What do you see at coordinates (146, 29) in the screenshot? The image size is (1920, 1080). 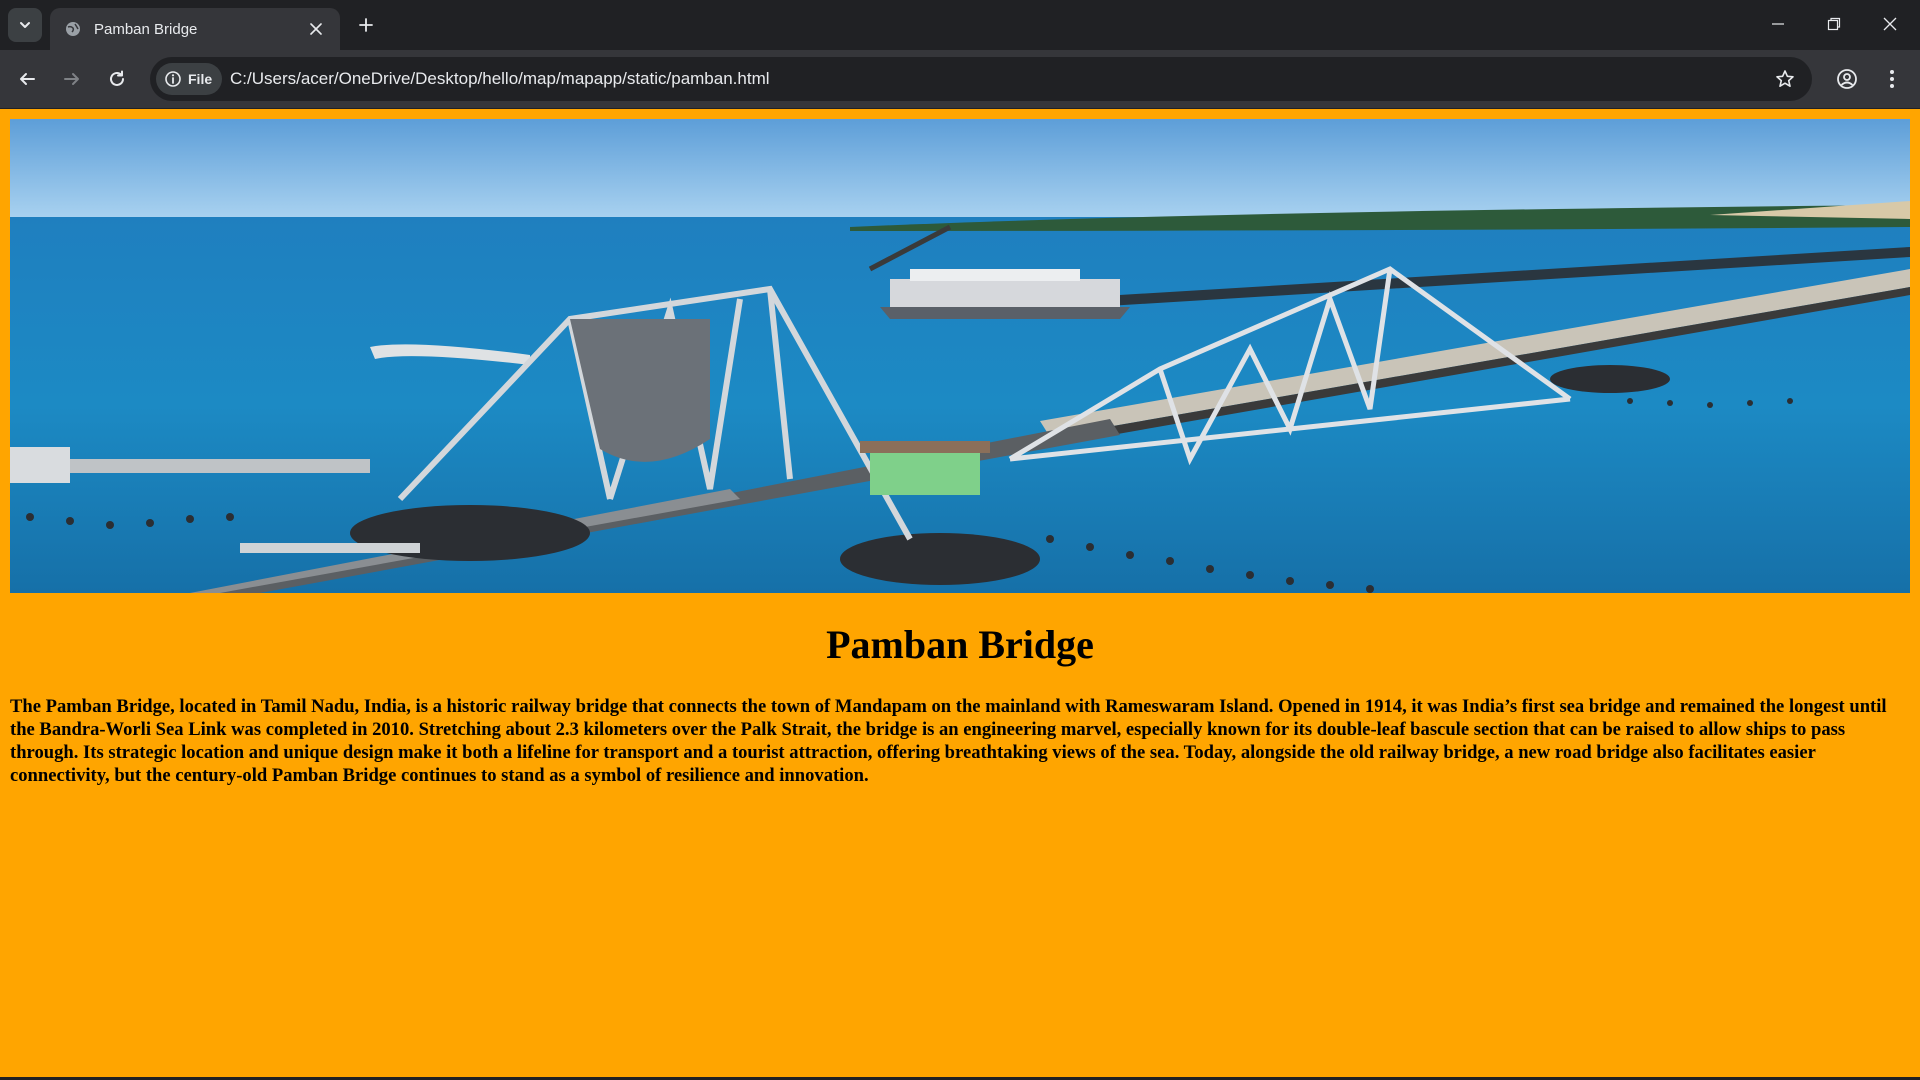 I see `tab-title: Pamban Bridge` at bounding box center [146, 29].